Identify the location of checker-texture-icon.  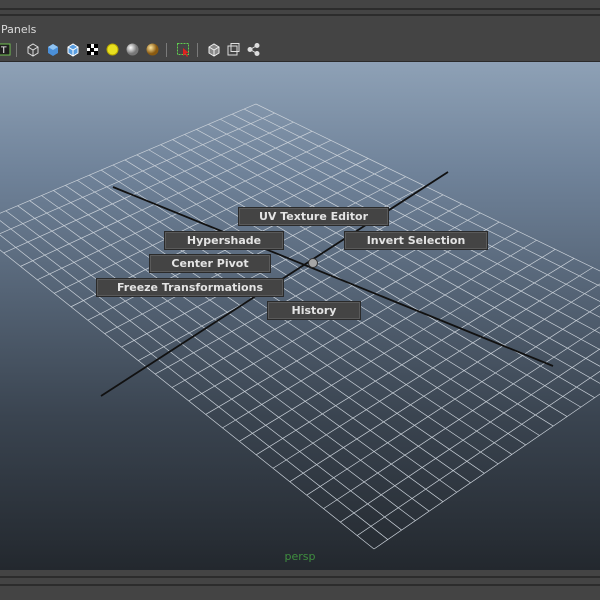
(92, 49).